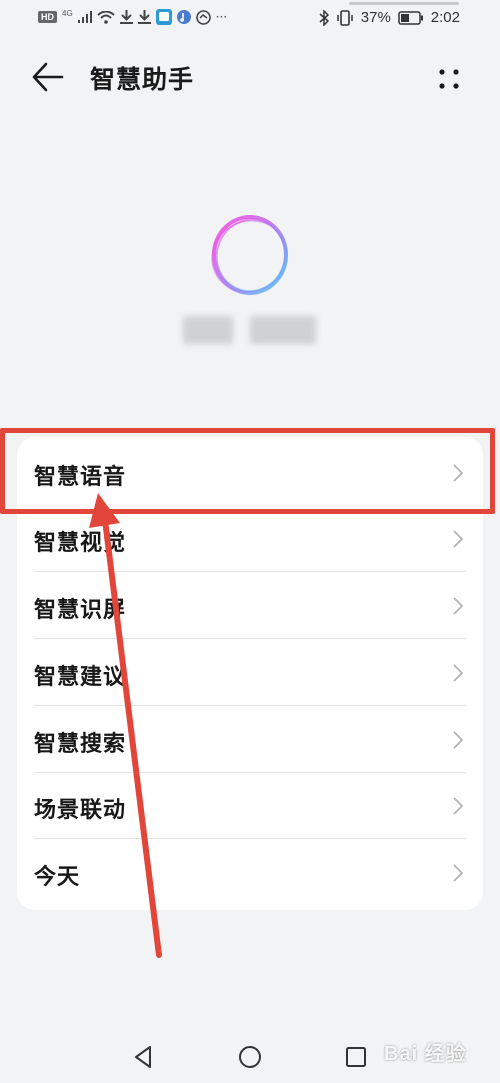  Describe the element at coordinates (250, 77) in the screenshot. I see `app-header: 智慧助手` at that location.